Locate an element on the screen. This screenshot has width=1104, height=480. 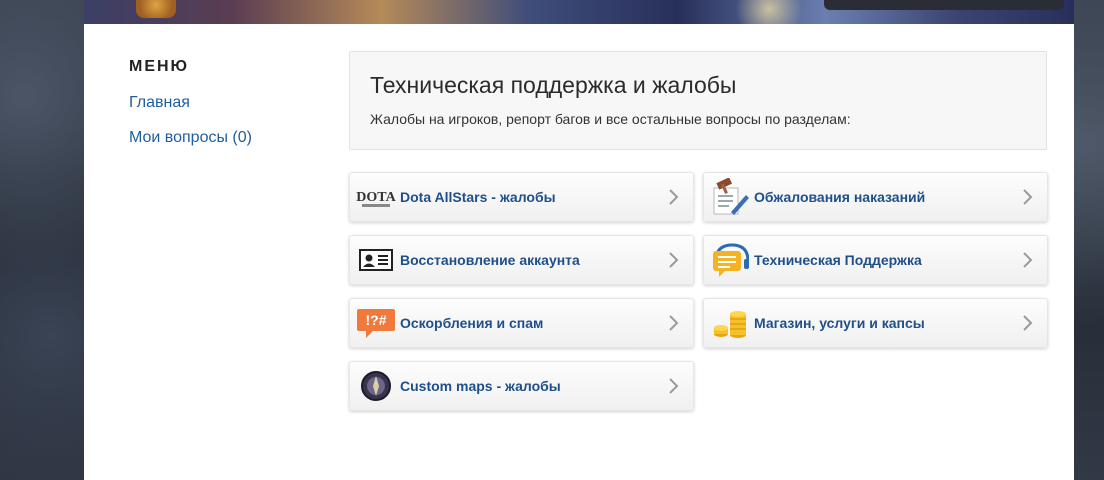
id-card-icon is located at coordinates (376, 260).